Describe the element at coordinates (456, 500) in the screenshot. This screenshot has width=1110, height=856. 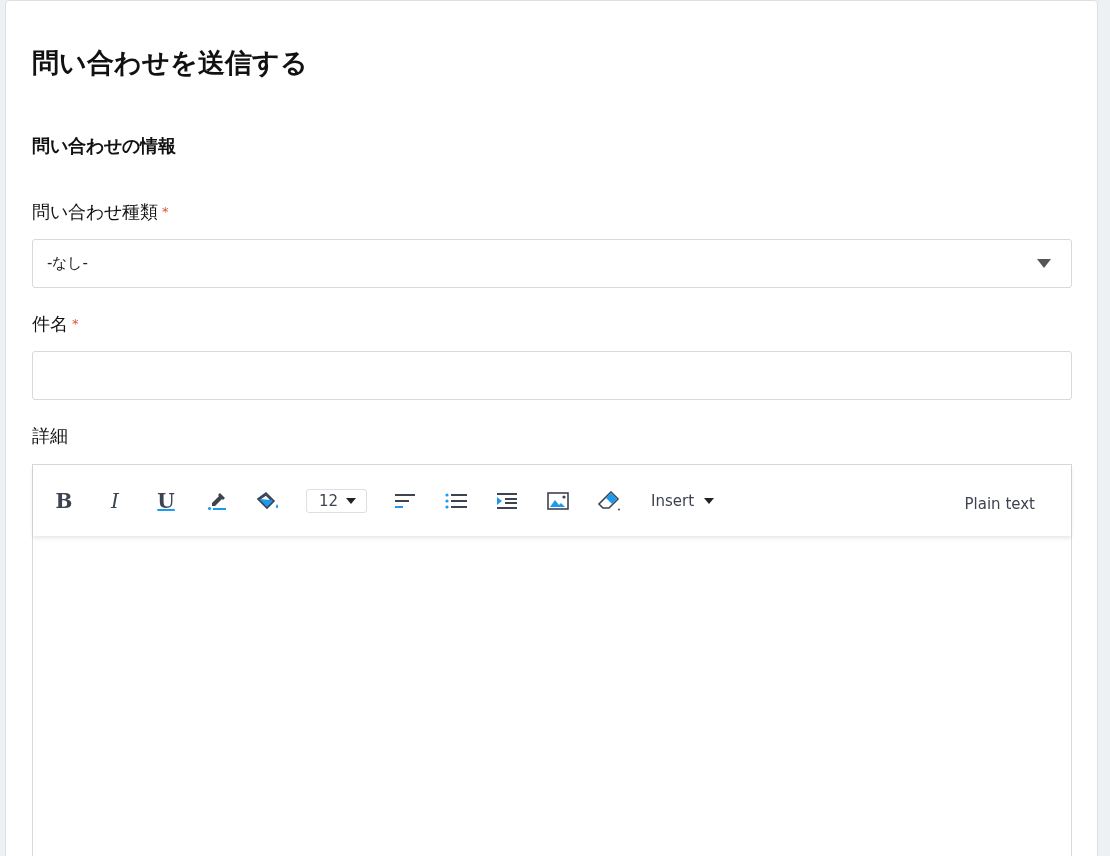
I see `bullet-list-icon` at that location.